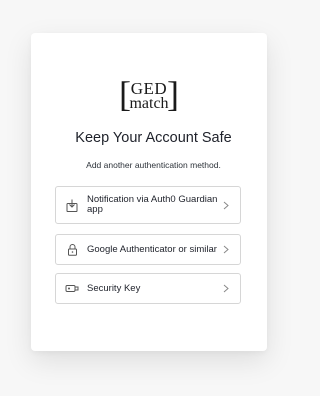  What do you see at coordinates (173, 94) in the screenshot?
I see `logo-right-bracket: ]` at bounding box center [173, 94].